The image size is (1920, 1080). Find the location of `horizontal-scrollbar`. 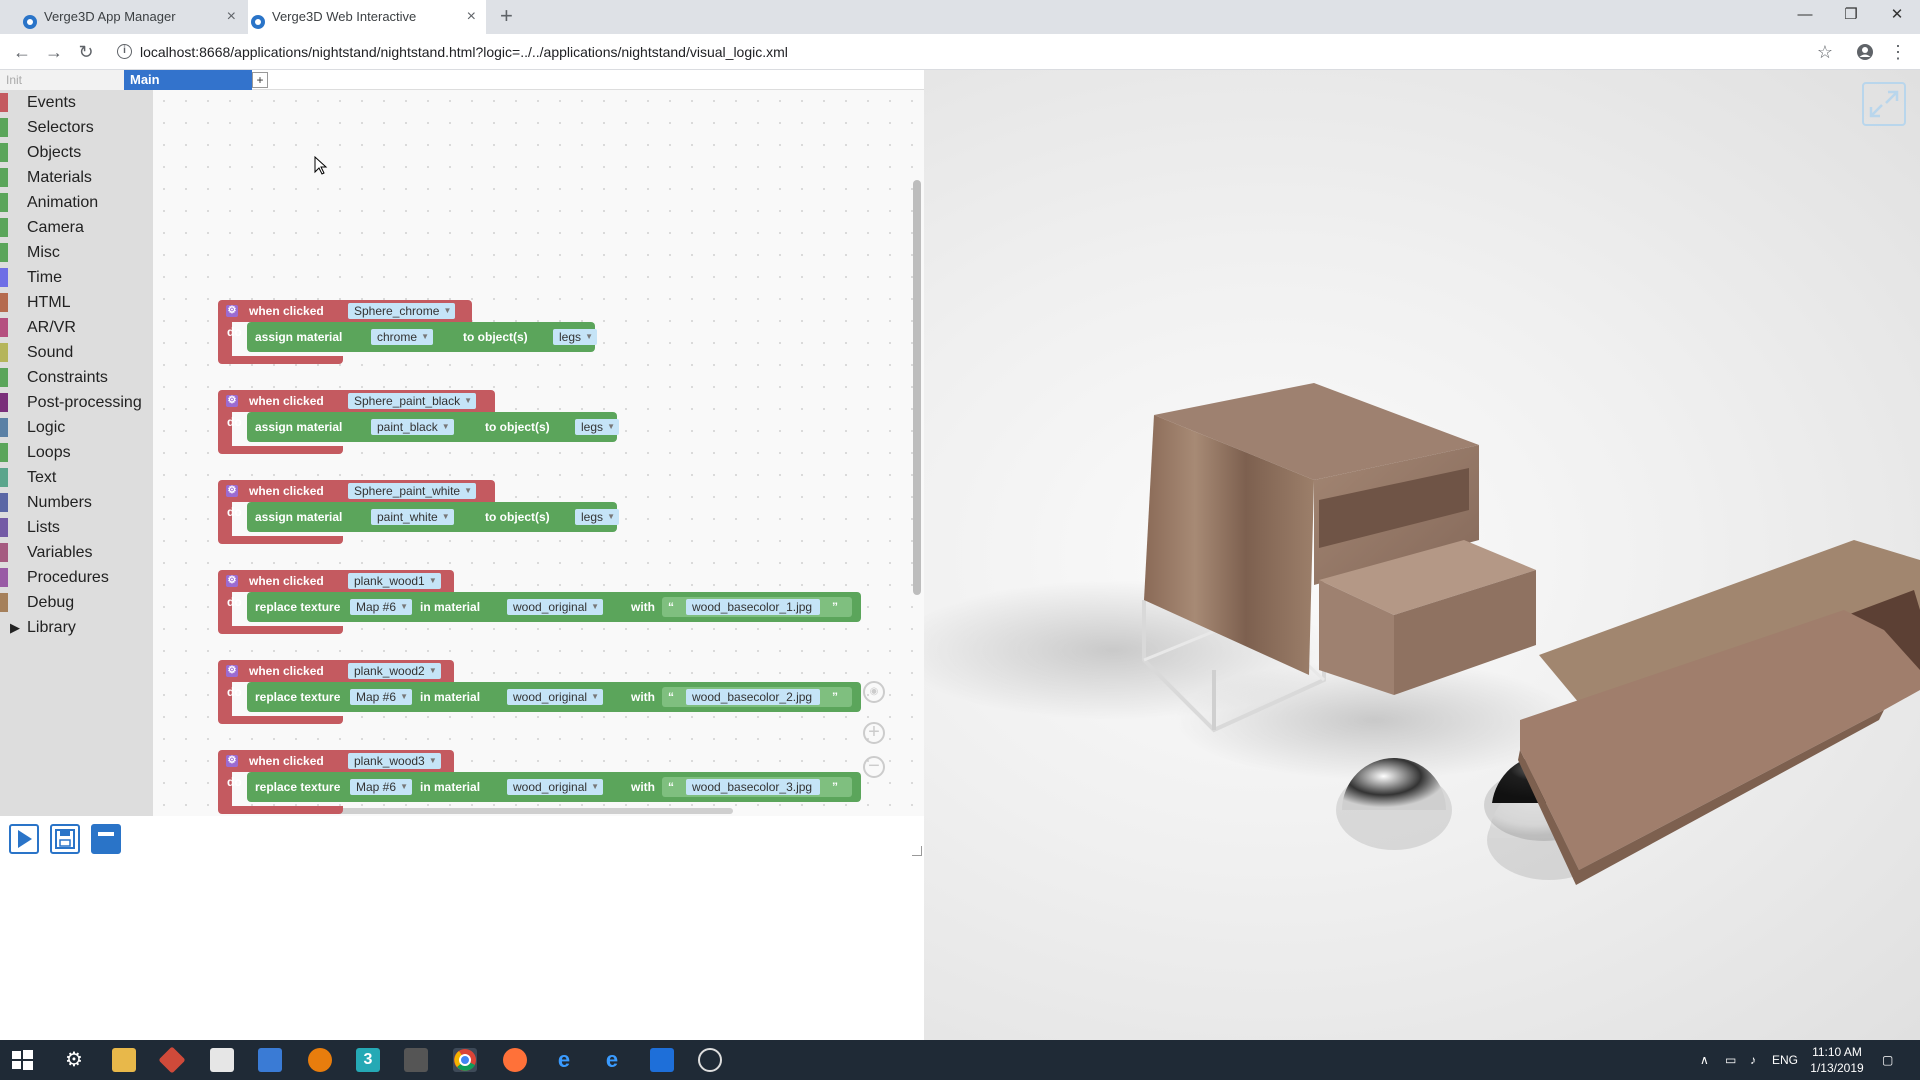

horizontal-scrollbar is located at coordinates (528, 811).